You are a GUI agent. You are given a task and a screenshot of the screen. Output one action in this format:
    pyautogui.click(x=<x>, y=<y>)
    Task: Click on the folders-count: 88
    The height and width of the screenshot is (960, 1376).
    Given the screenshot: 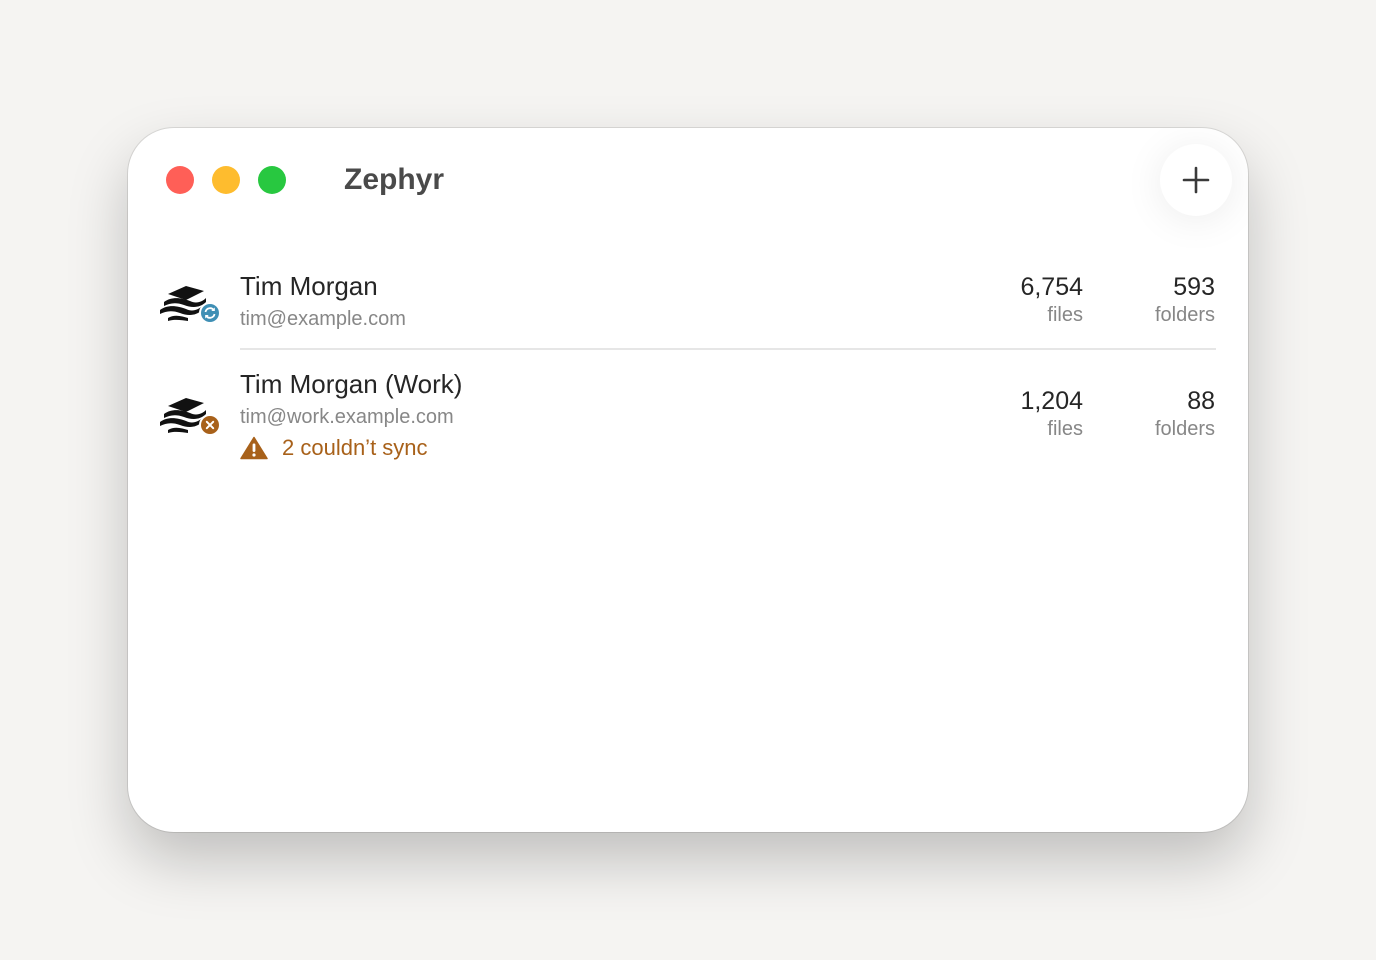 What is the action you would take?
    pyautogui.click(x=1201, y=401)
    